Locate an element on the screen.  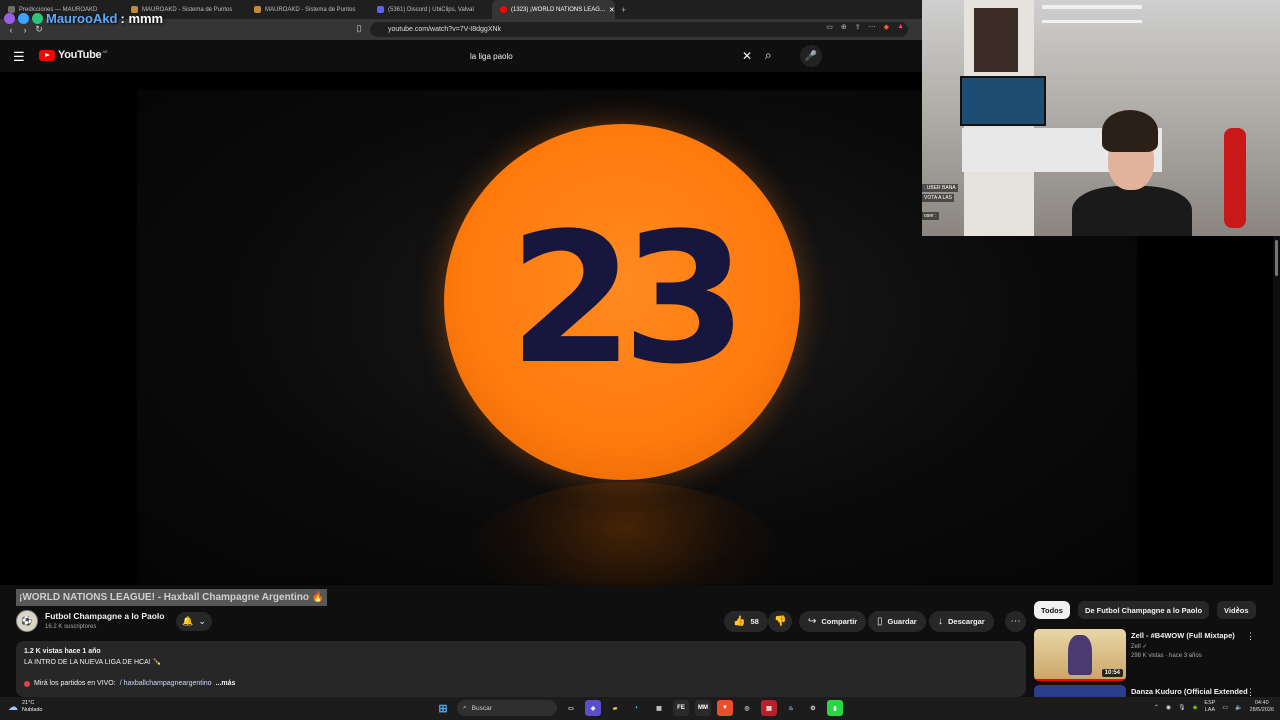
search-input: la liga paolo ✕ is located at coordinates (611, 56).